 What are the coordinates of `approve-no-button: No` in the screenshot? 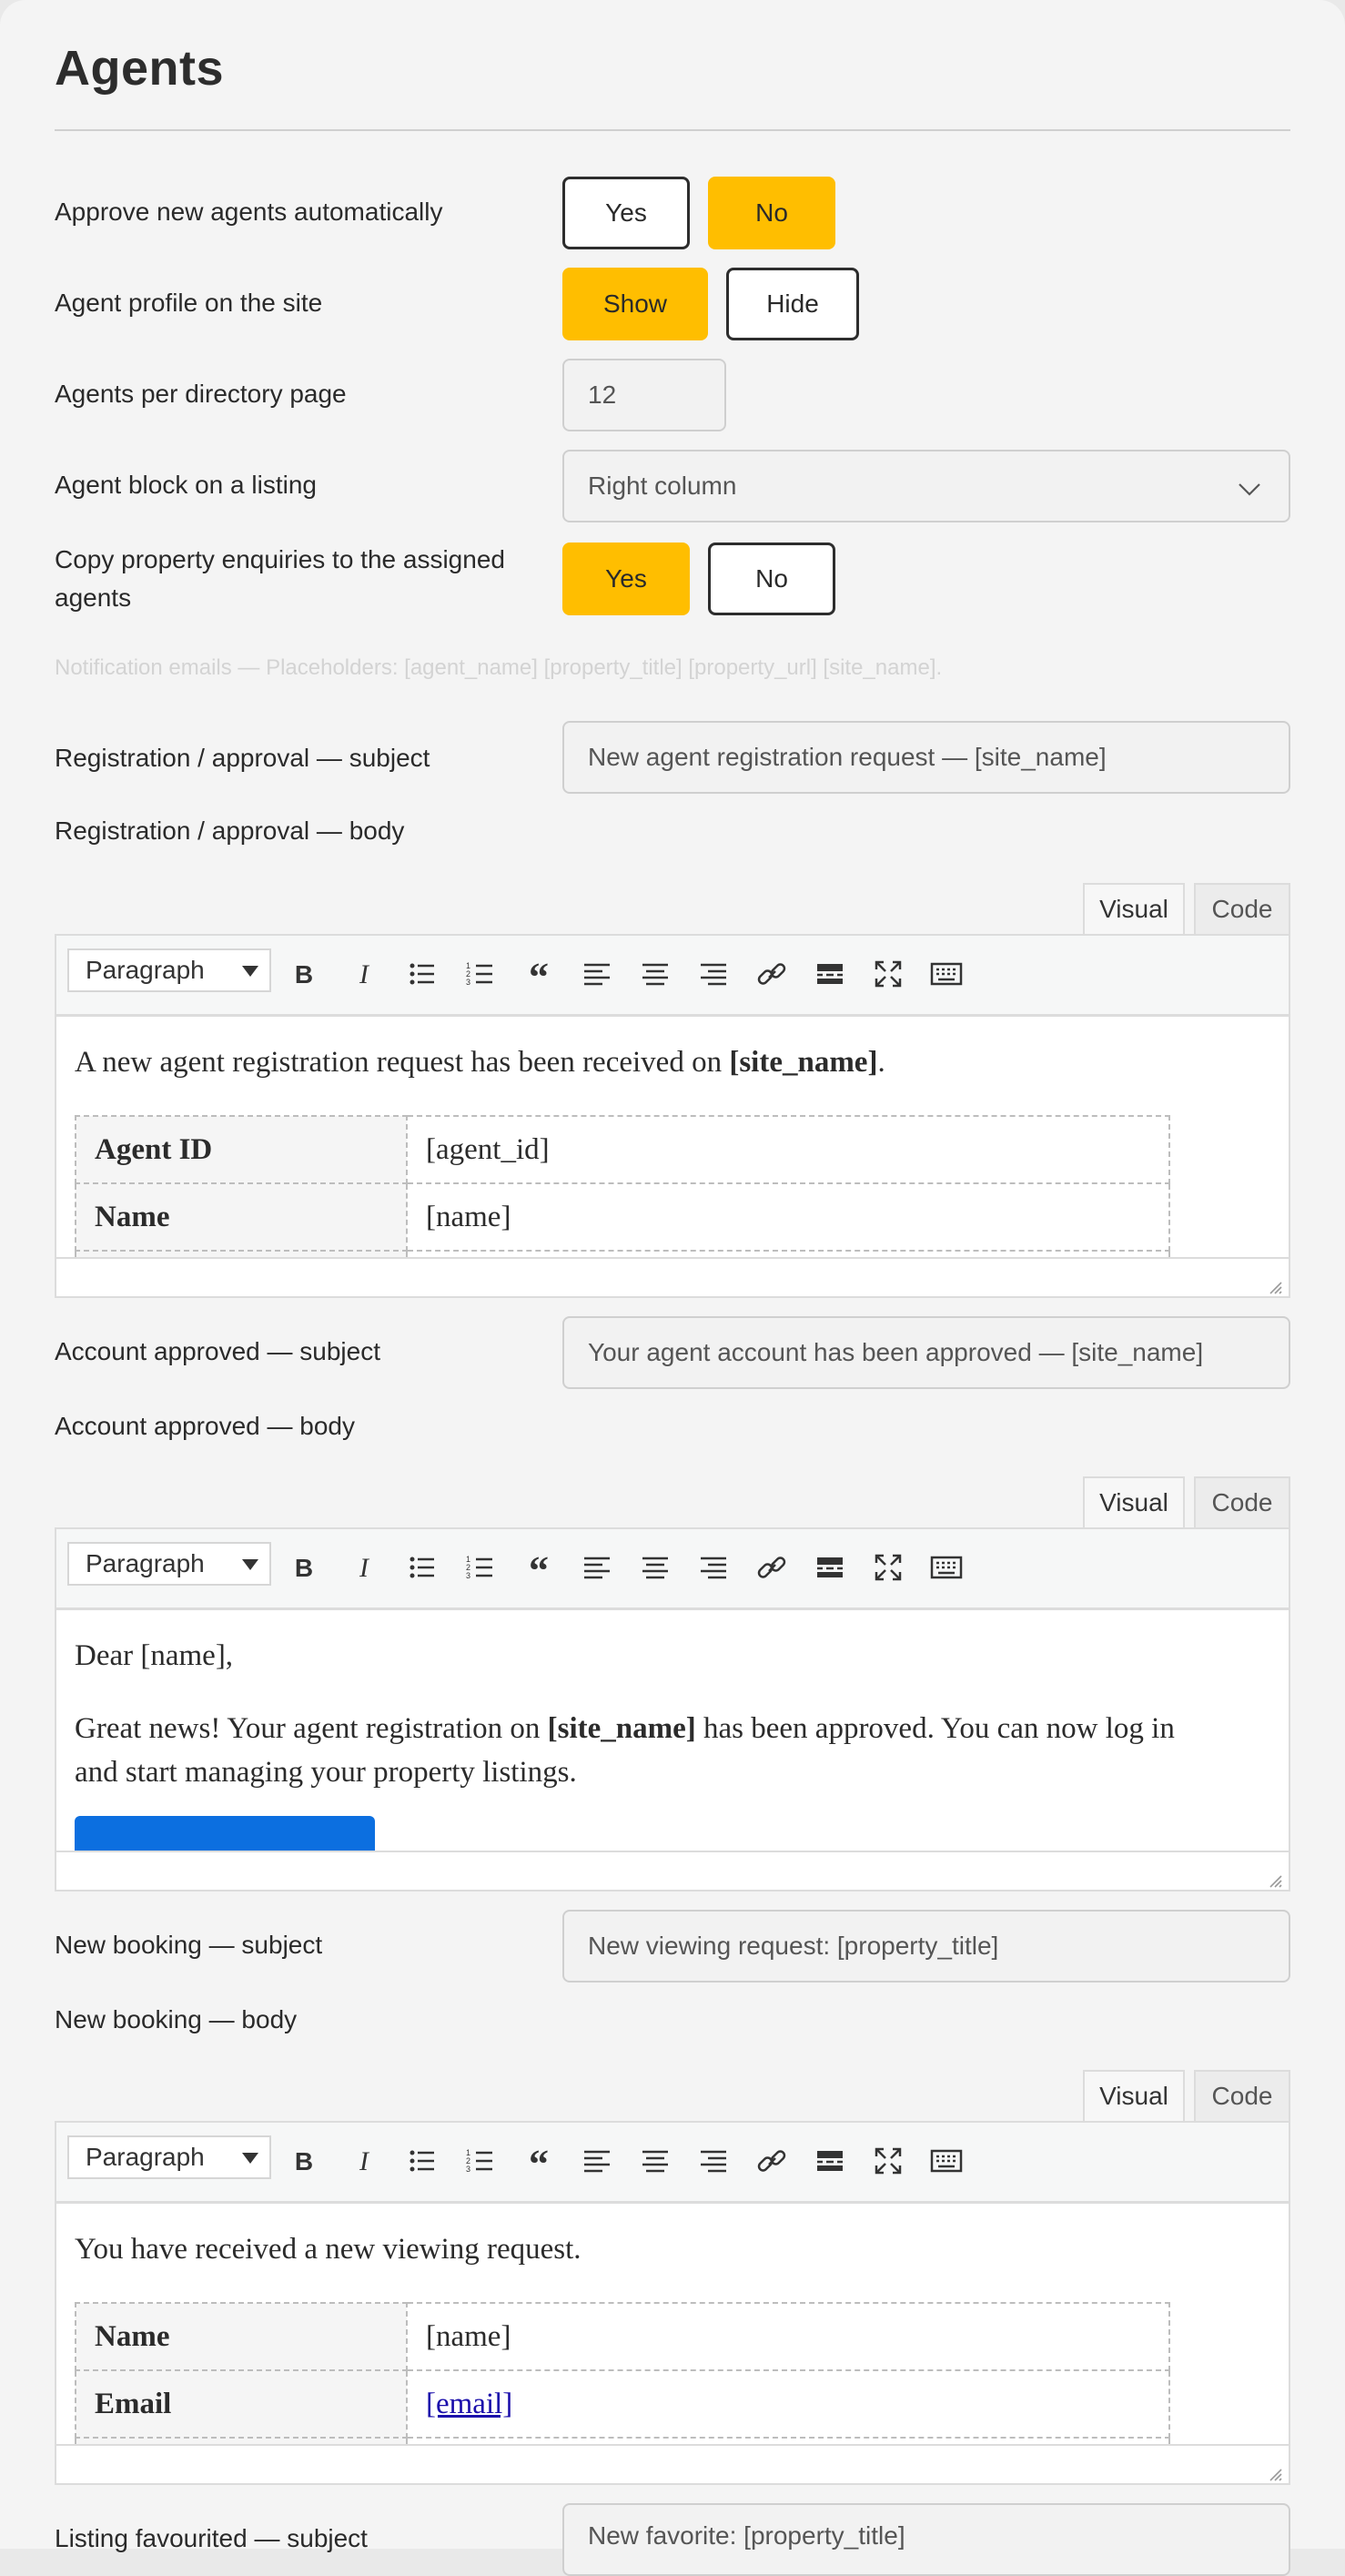 It's located at (771, 213).